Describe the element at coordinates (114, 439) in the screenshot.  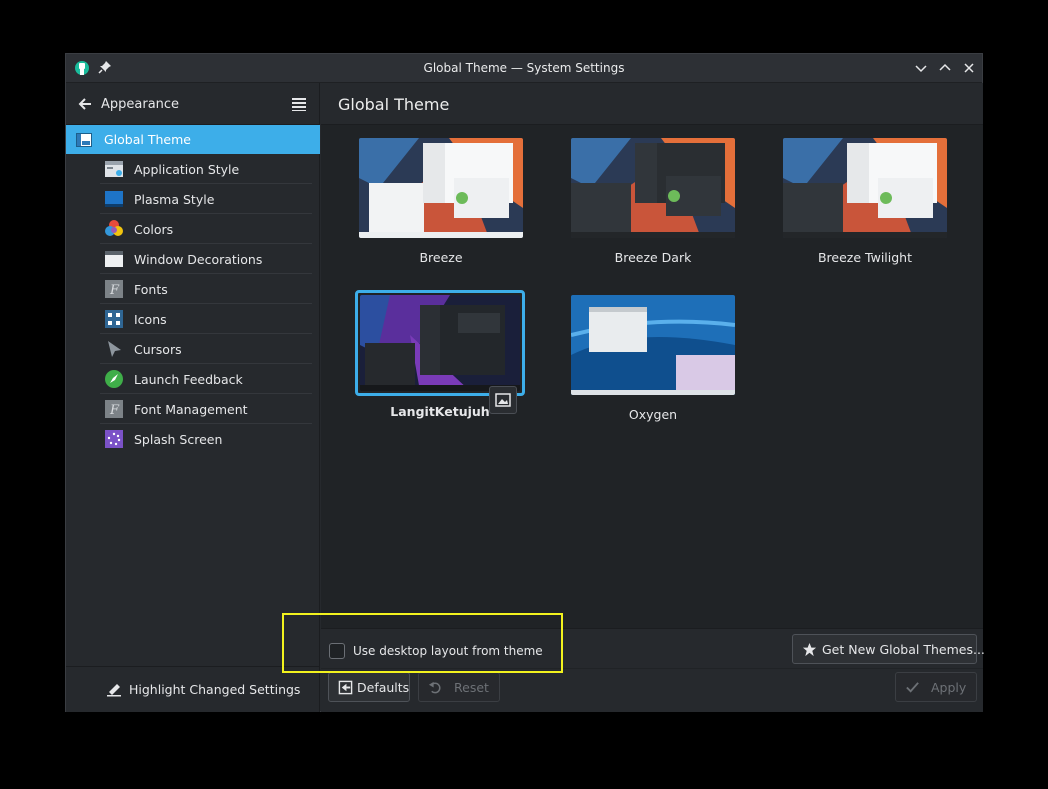
I see `splash-screen-icon` at that location.